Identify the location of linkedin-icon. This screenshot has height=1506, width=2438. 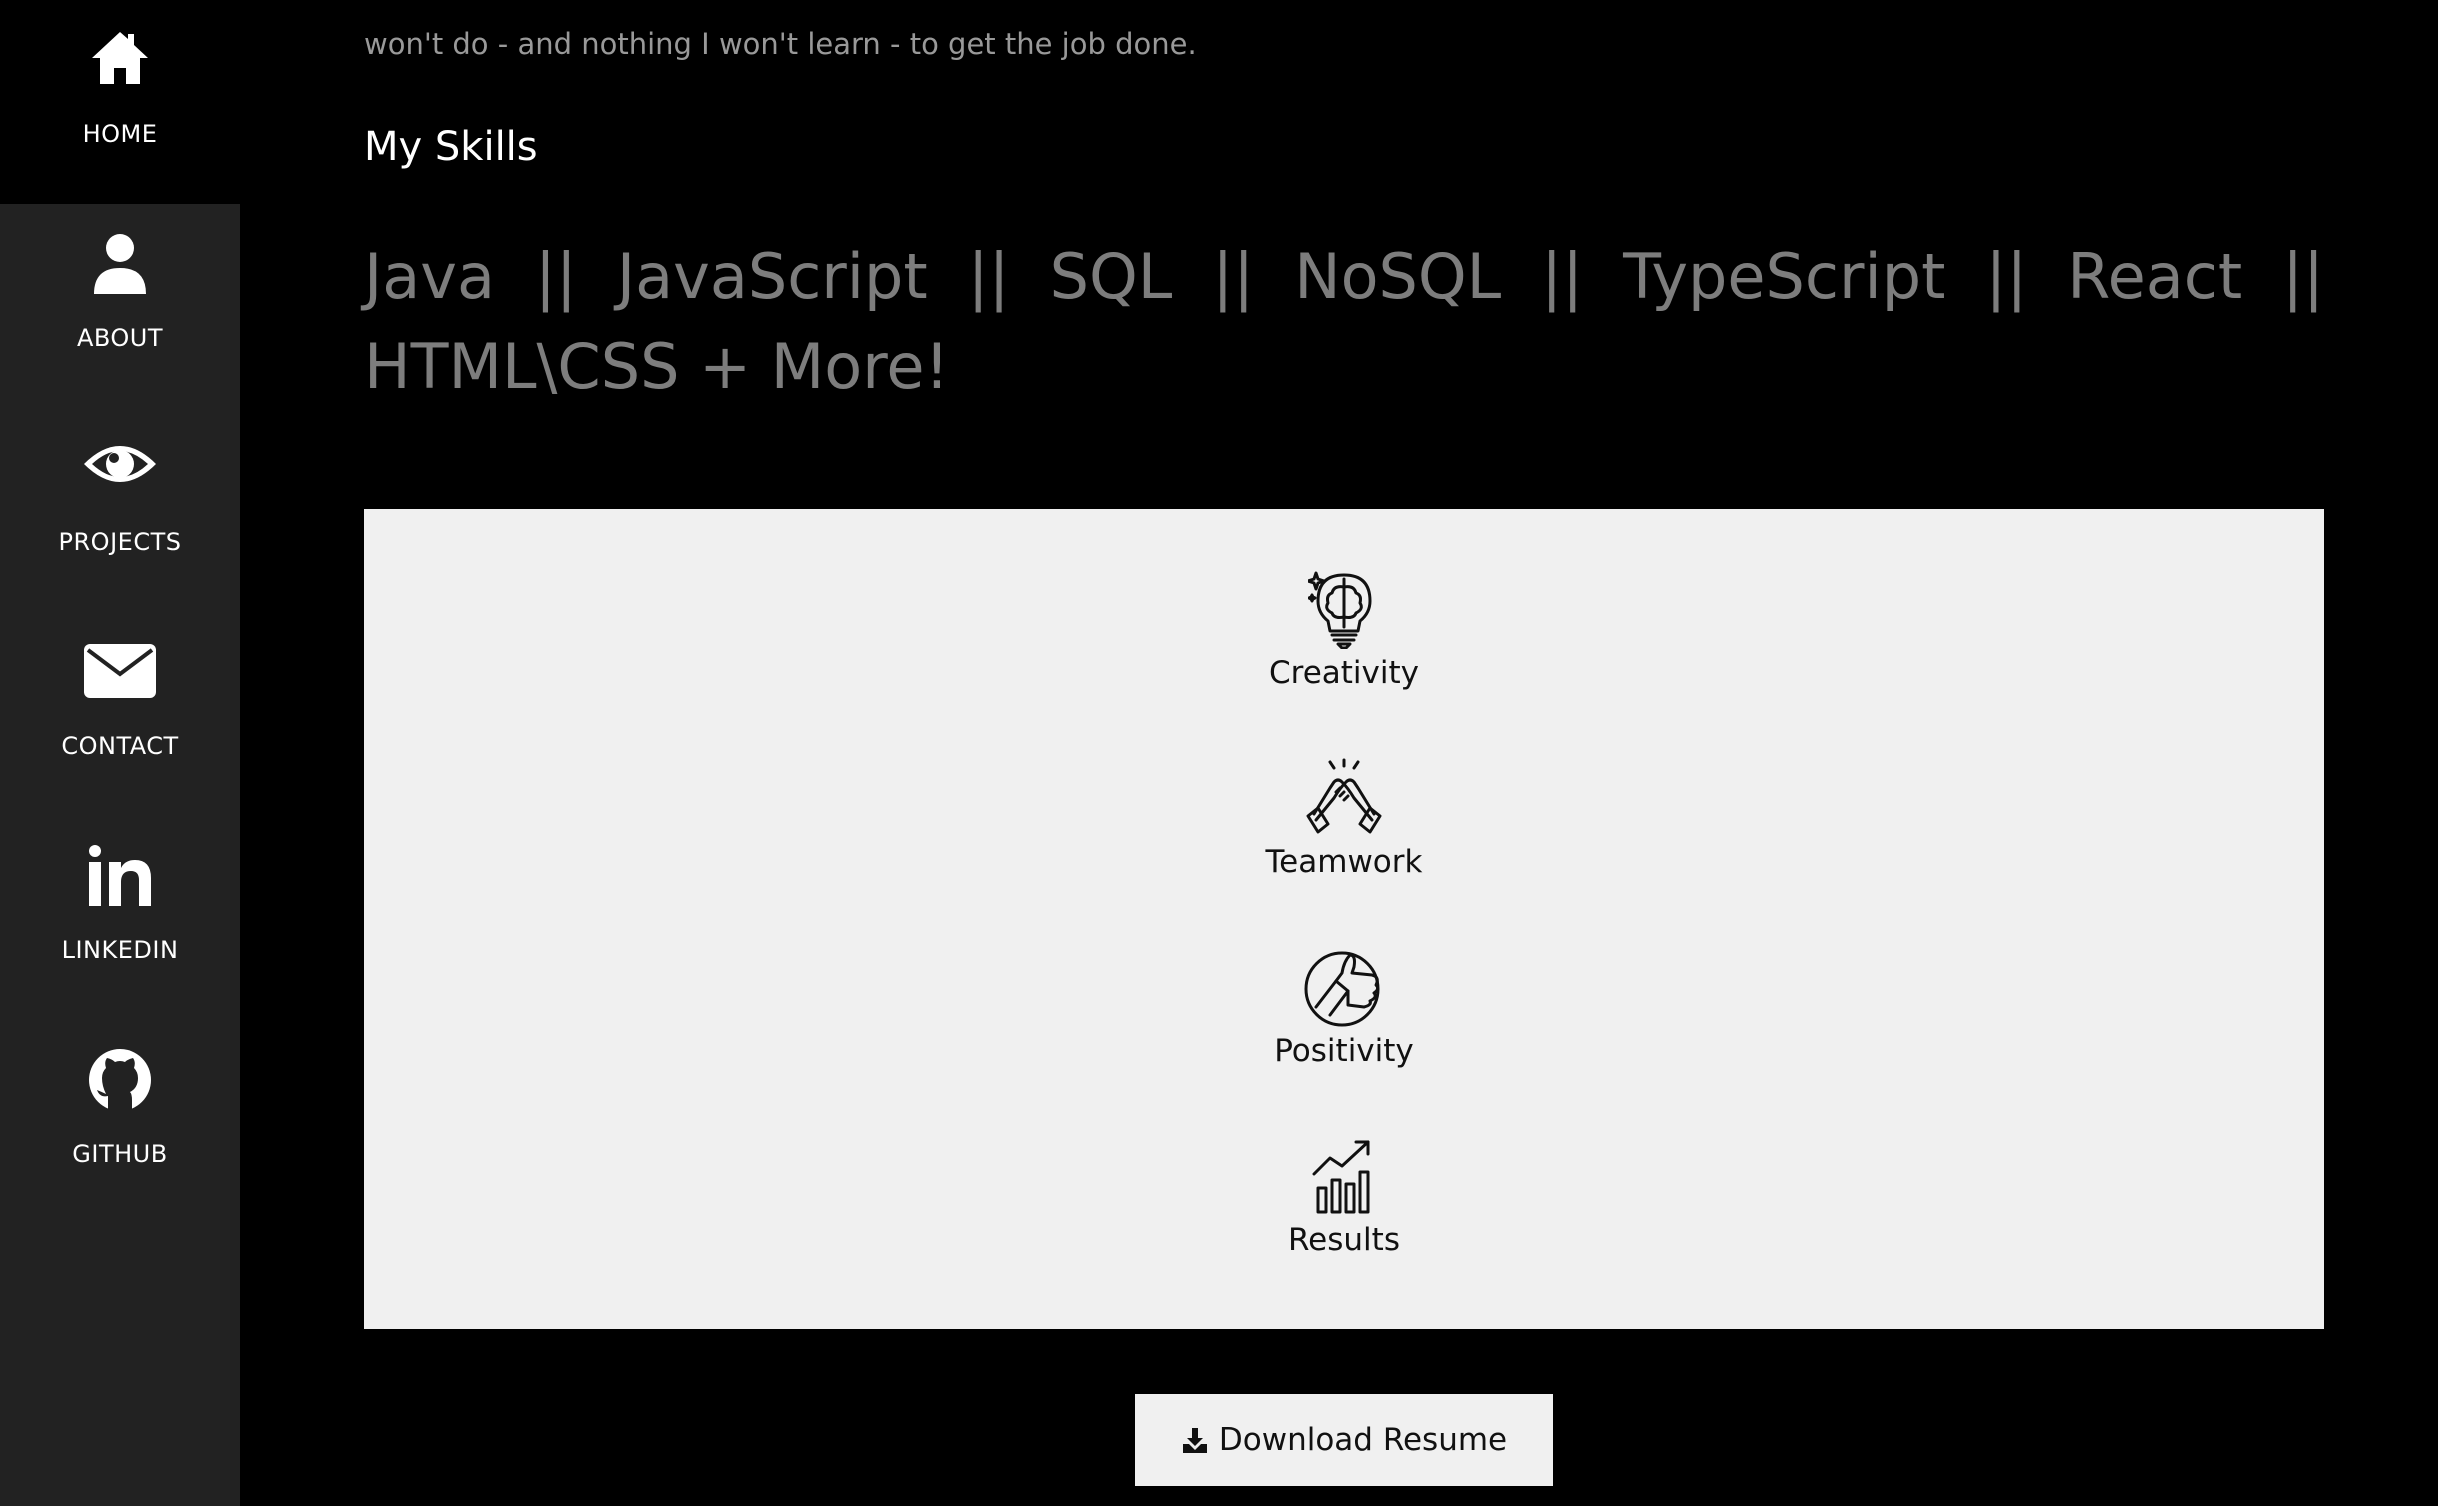
(120, 875).